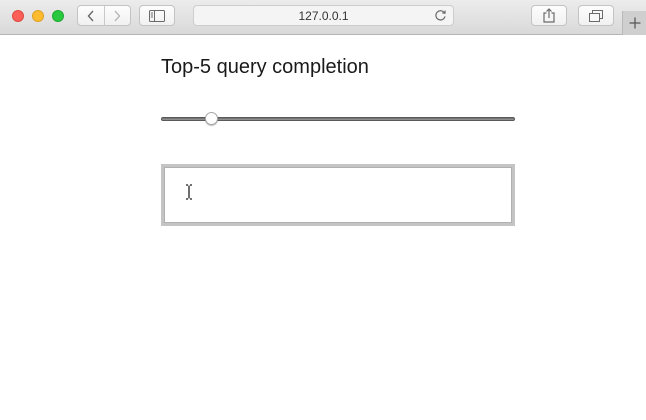 The image size is (646, 420). Describe the element at coordinates (38, 16) in the screenshot. I see `minimize-window-button` at that location.